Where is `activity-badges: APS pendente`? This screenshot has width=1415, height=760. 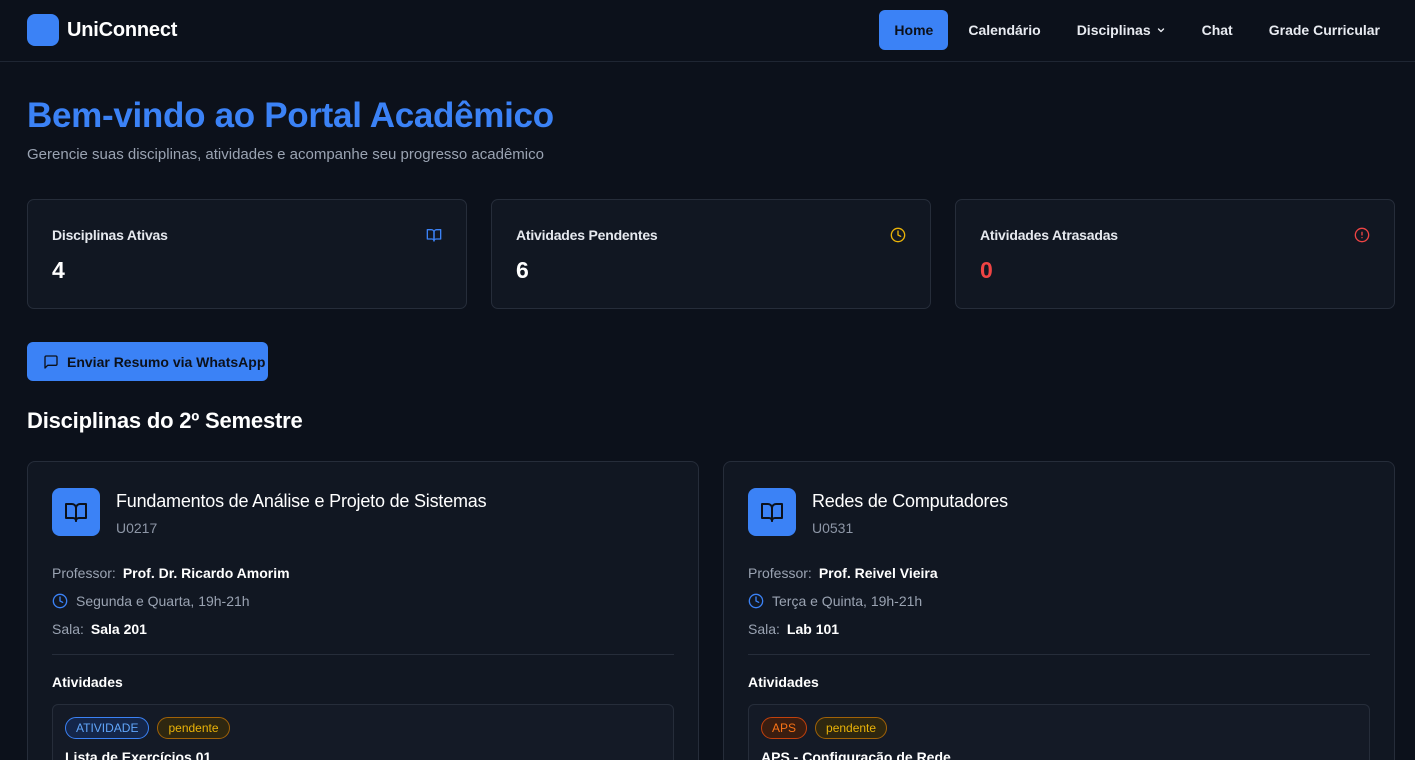 activity-badges: APS pendente is located at coordinates (828, 728).